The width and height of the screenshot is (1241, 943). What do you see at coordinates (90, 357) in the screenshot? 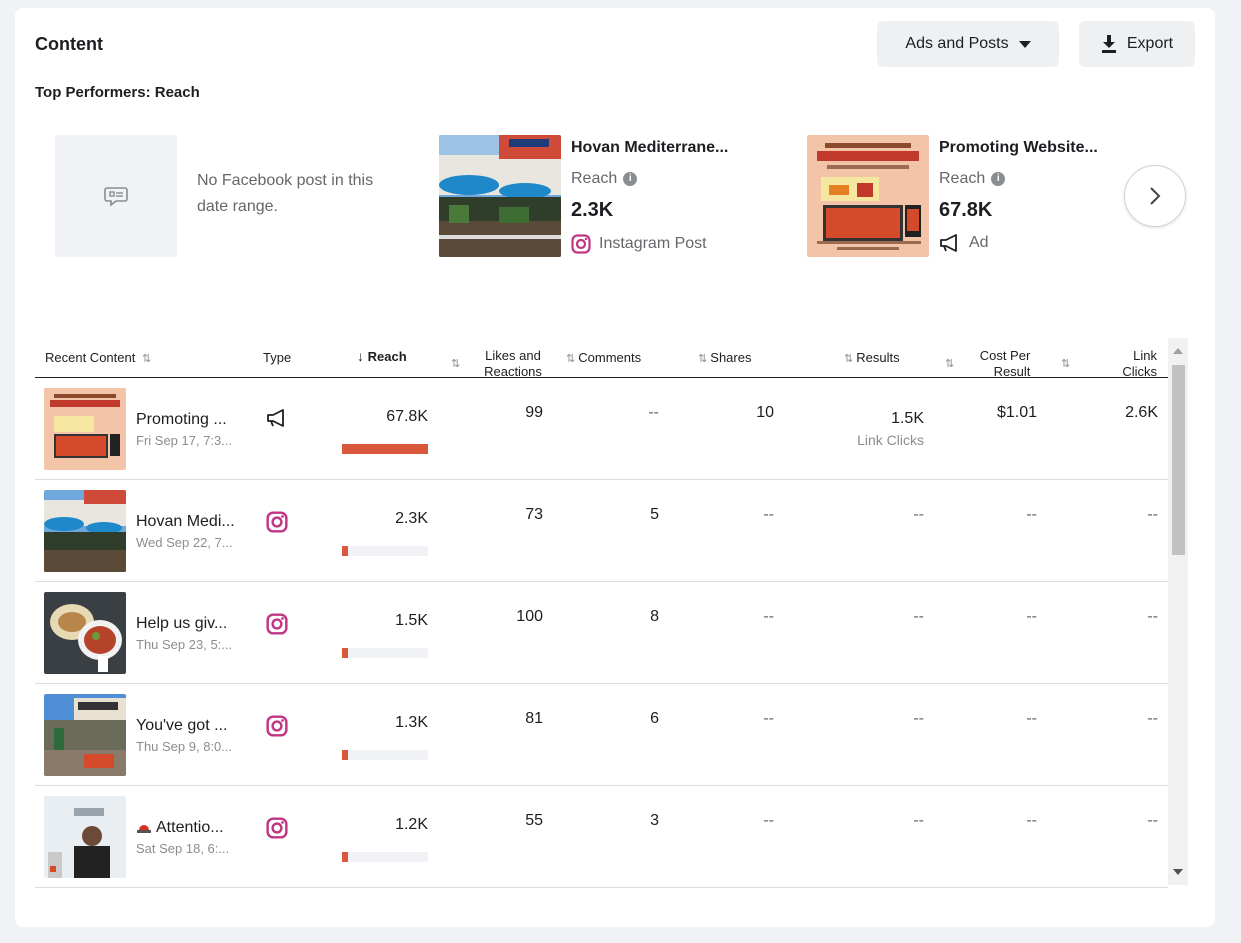
I see `header-label: Recent Content` at bounding box center [90, 357].